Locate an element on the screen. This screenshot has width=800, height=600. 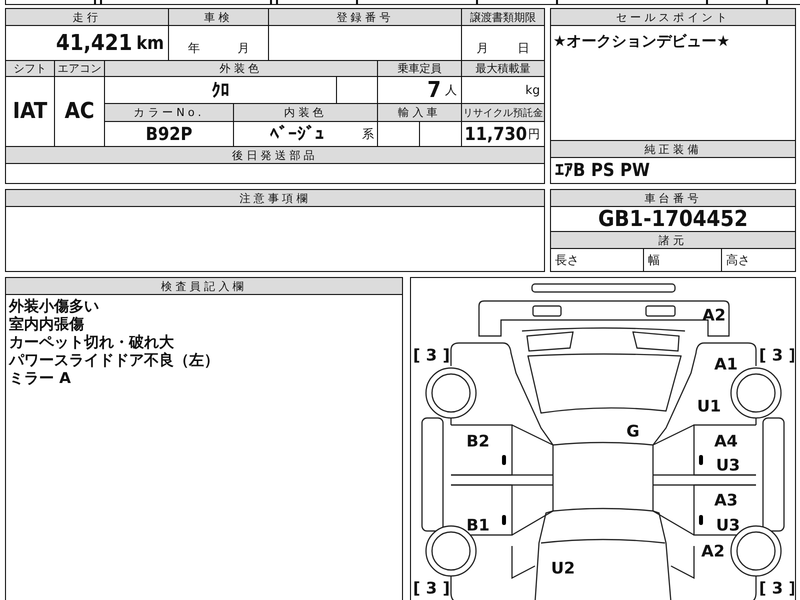
inspector-note: ミラー A is located at coordinates (40, 378).